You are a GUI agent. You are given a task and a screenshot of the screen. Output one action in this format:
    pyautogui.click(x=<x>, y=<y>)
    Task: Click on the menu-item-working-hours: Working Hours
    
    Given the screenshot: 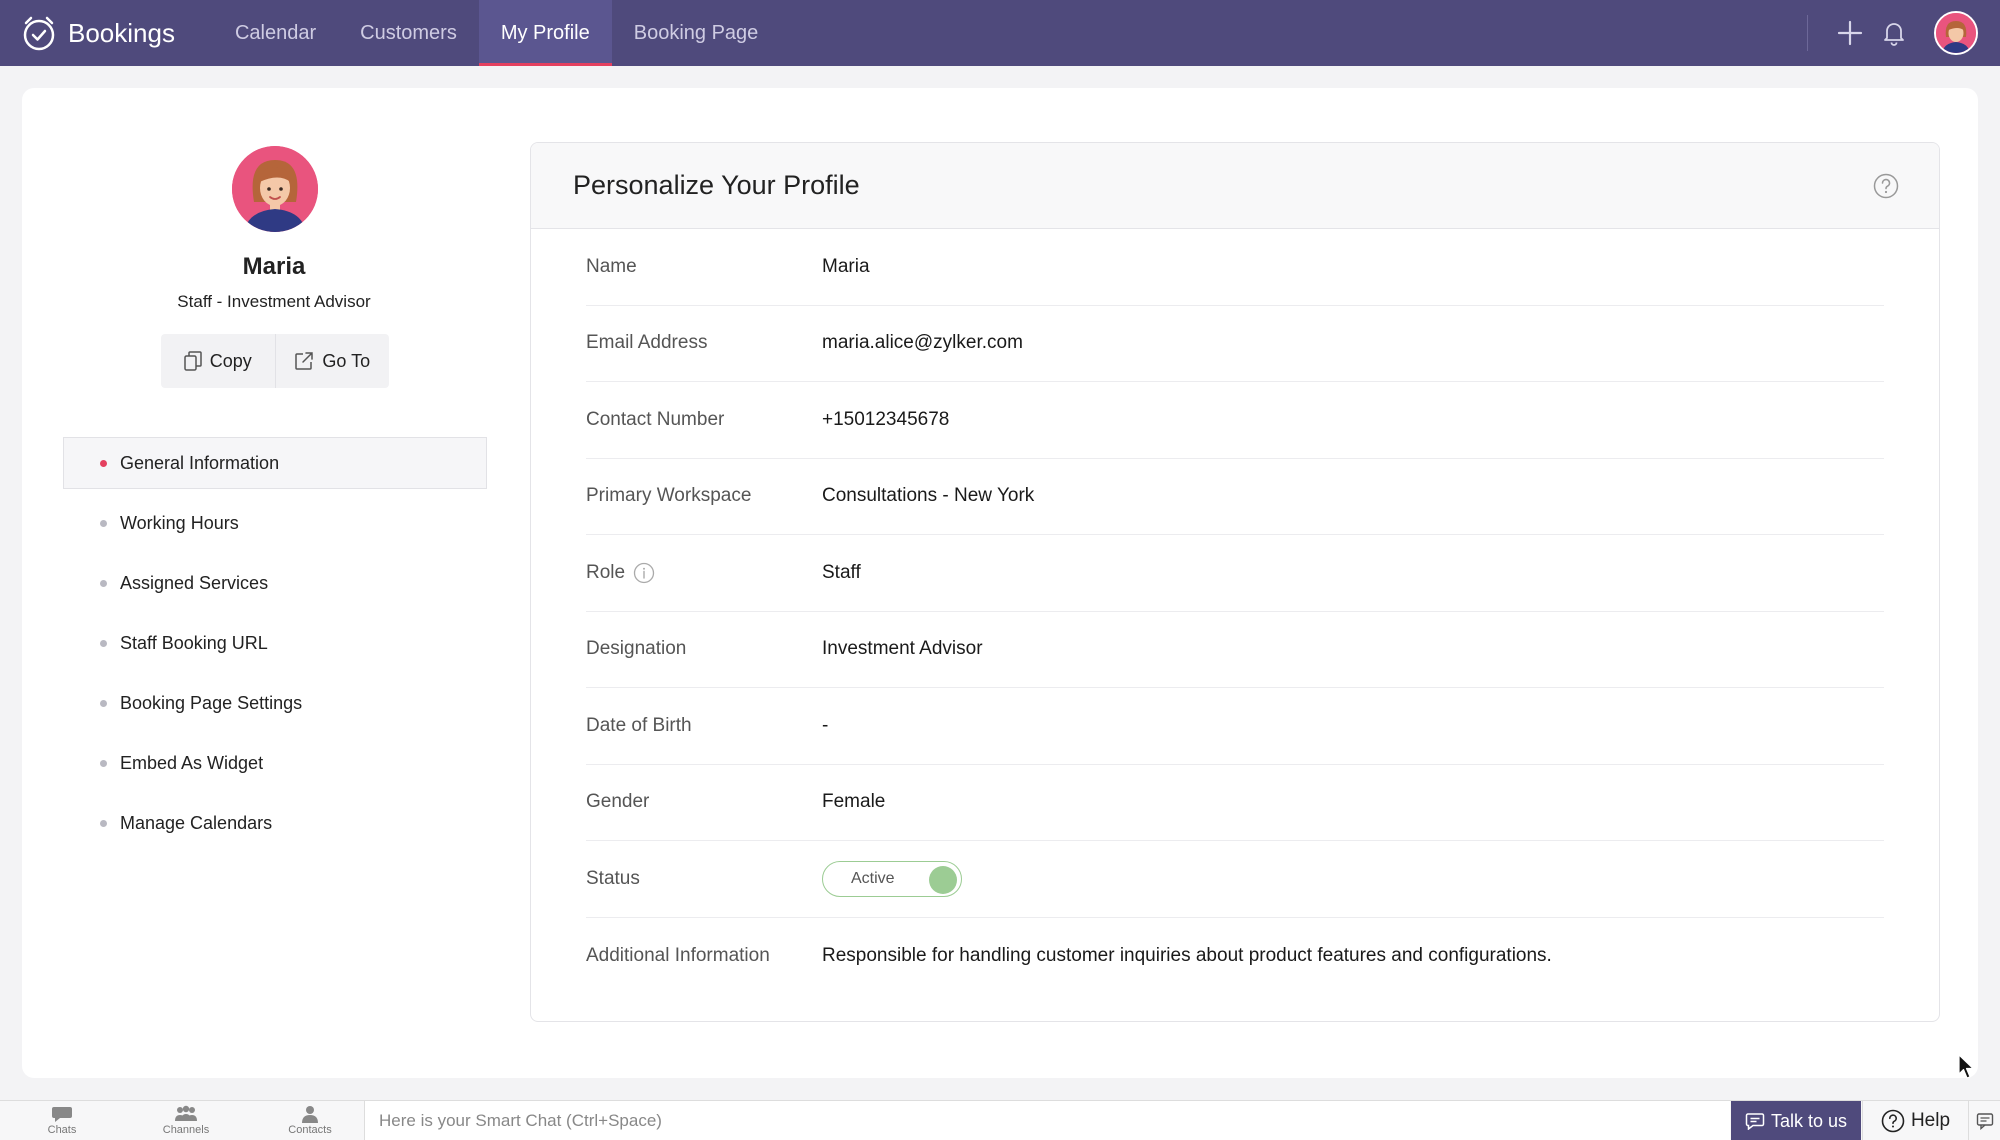 What is the action you would take?
    pyautogui.click(x=275, y=523)
    